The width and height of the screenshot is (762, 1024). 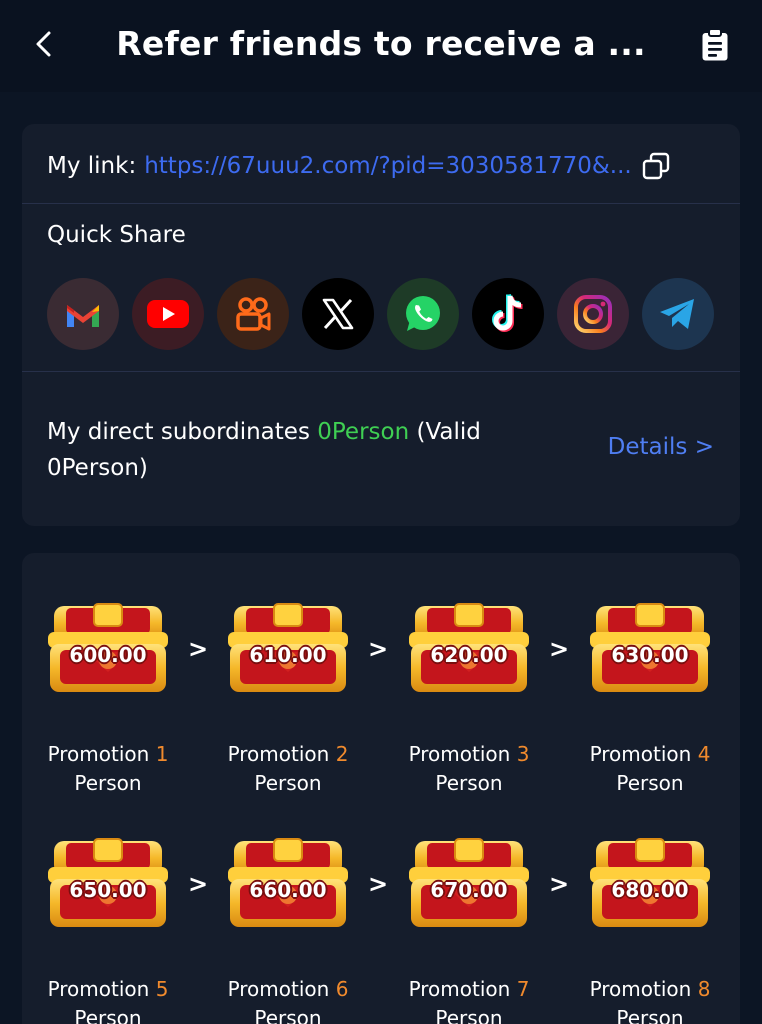 I want to click on promotion-label: Promotion 3, so click(x=469, y=754).